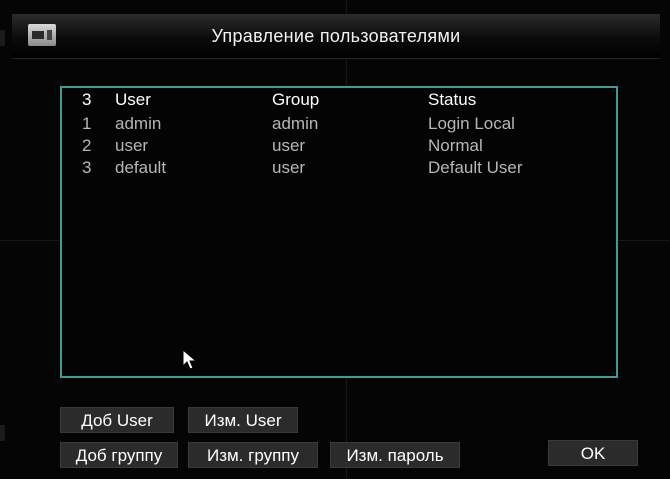  I want to click on list-item: 3 default user Default User, so click(339, 169).